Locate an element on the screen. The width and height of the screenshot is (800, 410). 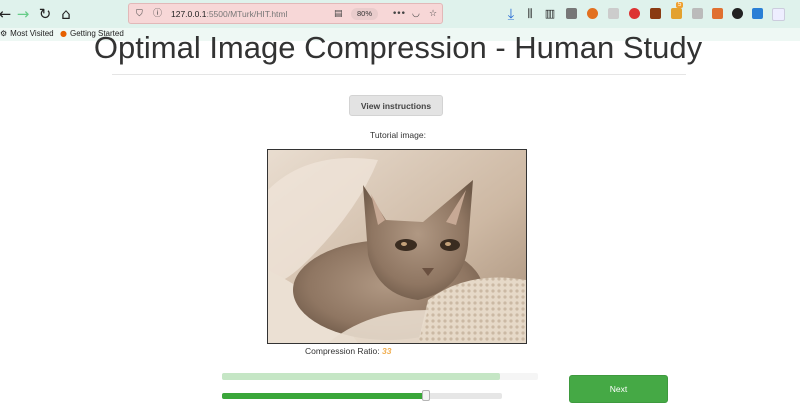
forward-icon: → is located at coordinates (23, 14).